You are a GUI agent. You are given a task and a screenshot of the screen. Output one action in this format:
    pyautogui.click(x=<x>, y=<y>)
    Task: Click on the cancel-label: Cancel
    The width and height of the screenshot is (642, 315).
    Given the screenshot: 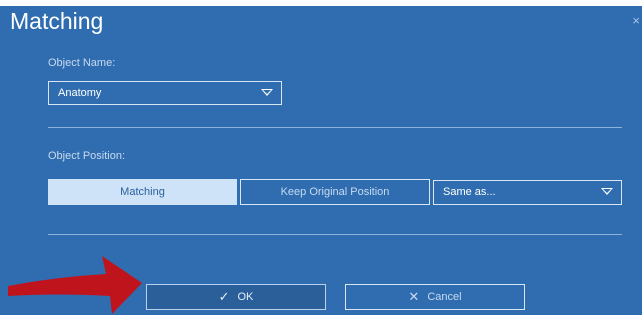 What is the action you would take?
    pyautogui.click(x=444, y=297)
    